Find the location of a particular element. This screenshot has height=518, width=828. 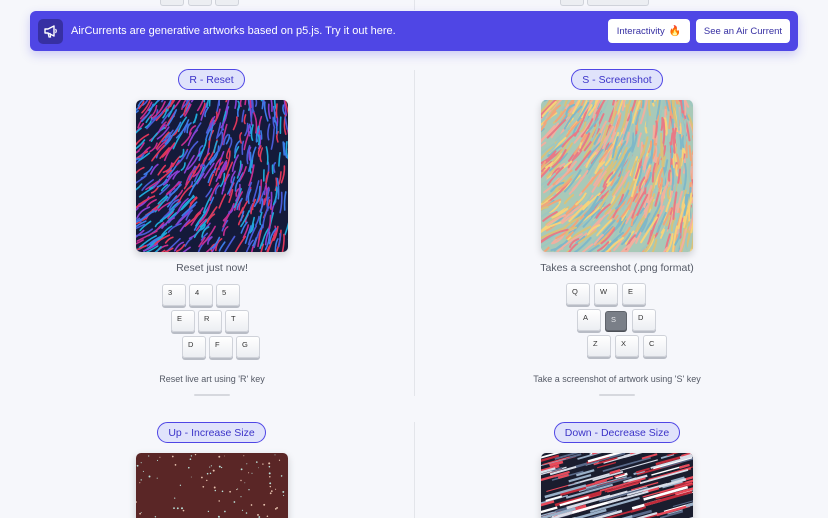

key-q: Q is located at coordinates (578, 294).